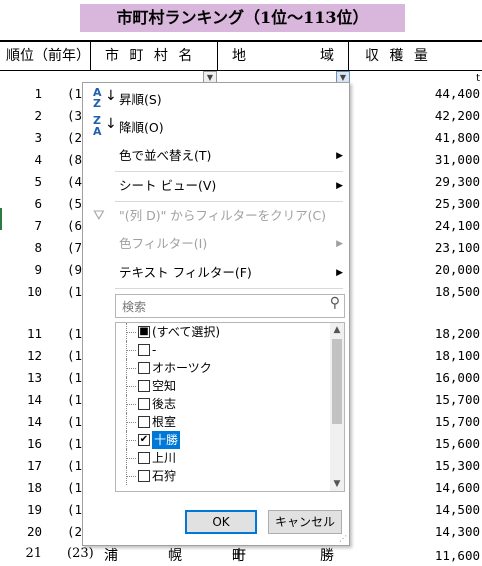  I want to click on checkbox: ■, so click(144, 332).